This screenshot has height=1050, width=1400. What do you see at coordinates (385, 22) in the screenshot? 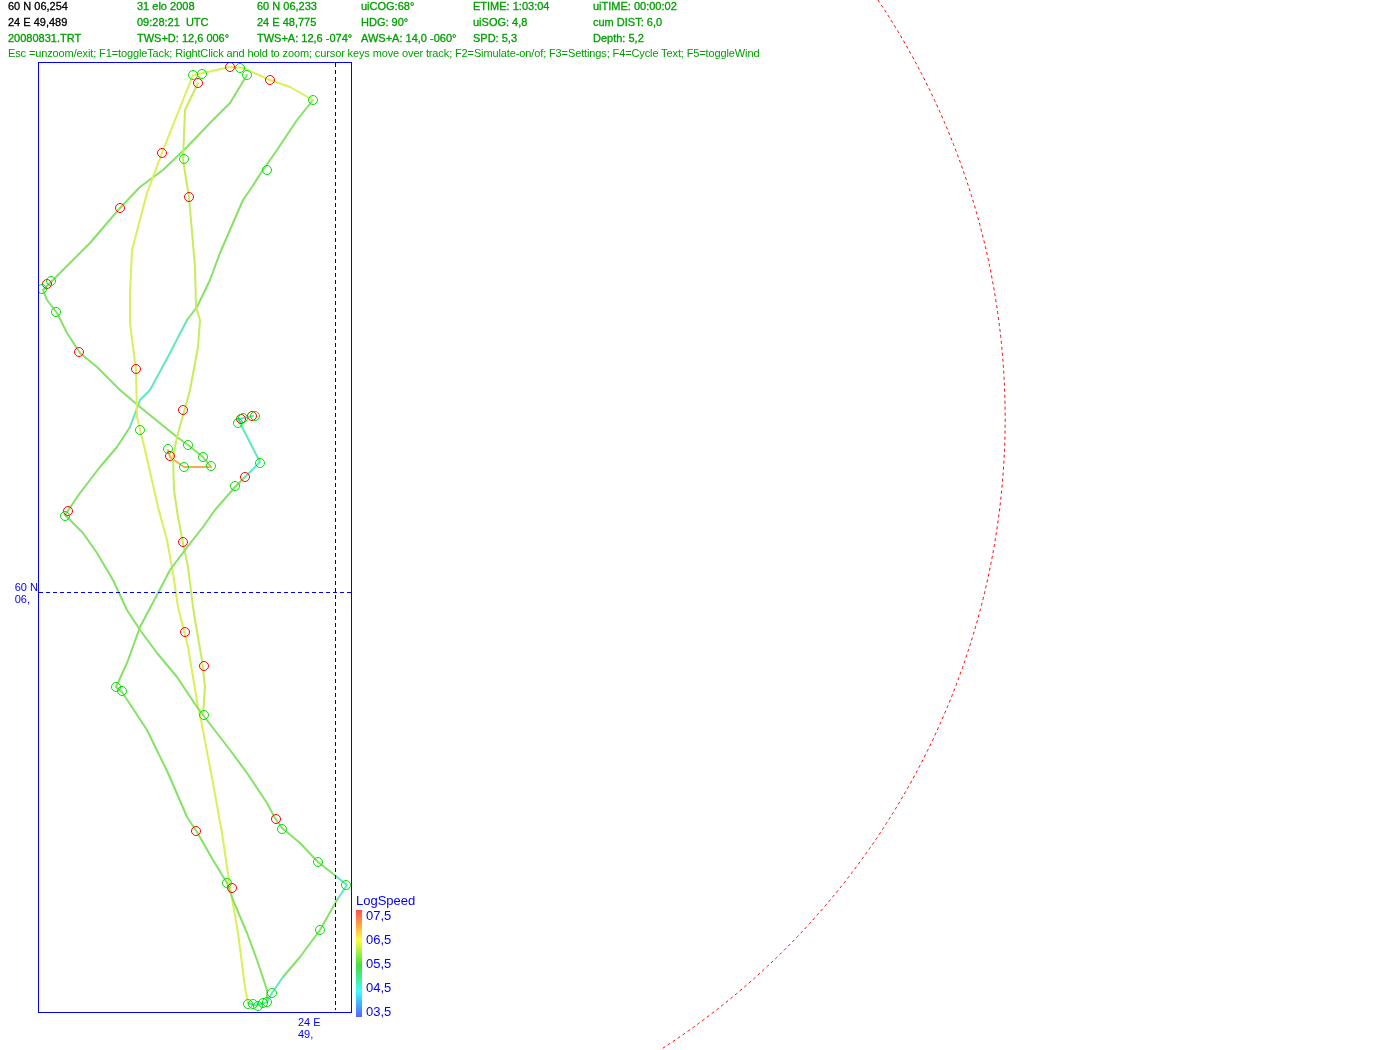
I see `status-text: HDG: 90°` at bounding box center [385, 22].